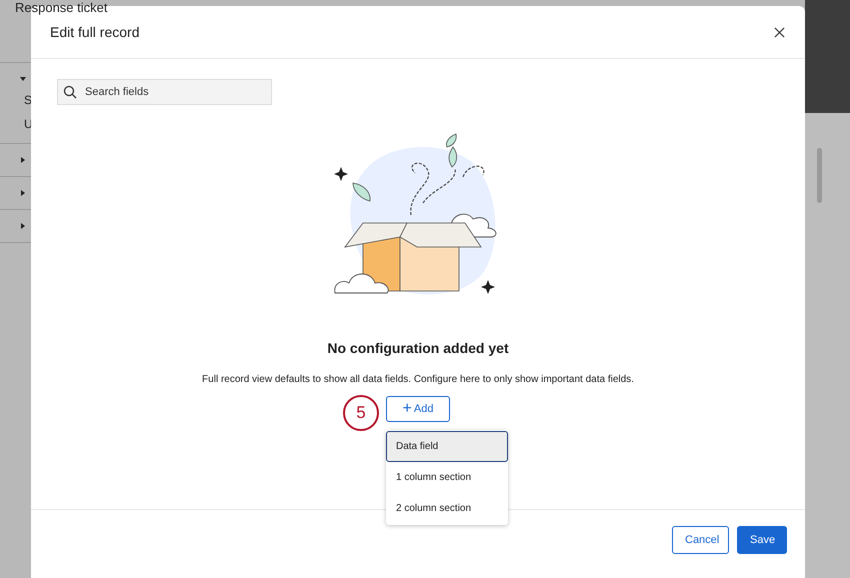 The image size is (850, 578). Describe the element at coordinates (779, 32) in the screenshot. I see `close-icon` at that location.